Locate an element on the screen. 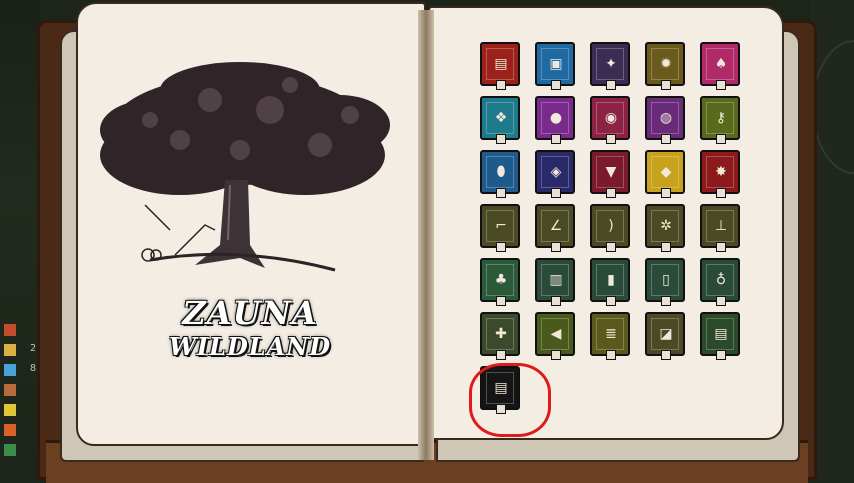  parchment-icon: ≣ is located at coordinates (611, 334).